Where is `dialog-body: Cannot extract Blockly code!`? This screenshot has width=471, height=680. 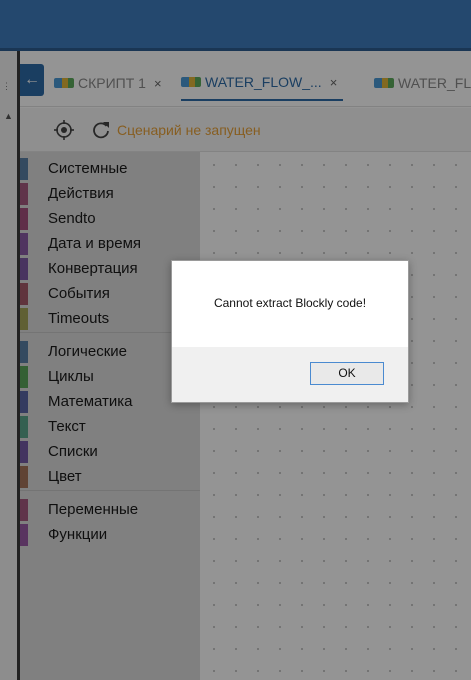 dialog-body: Cannot extract Blockly code! is located at coordinates (290, 304).